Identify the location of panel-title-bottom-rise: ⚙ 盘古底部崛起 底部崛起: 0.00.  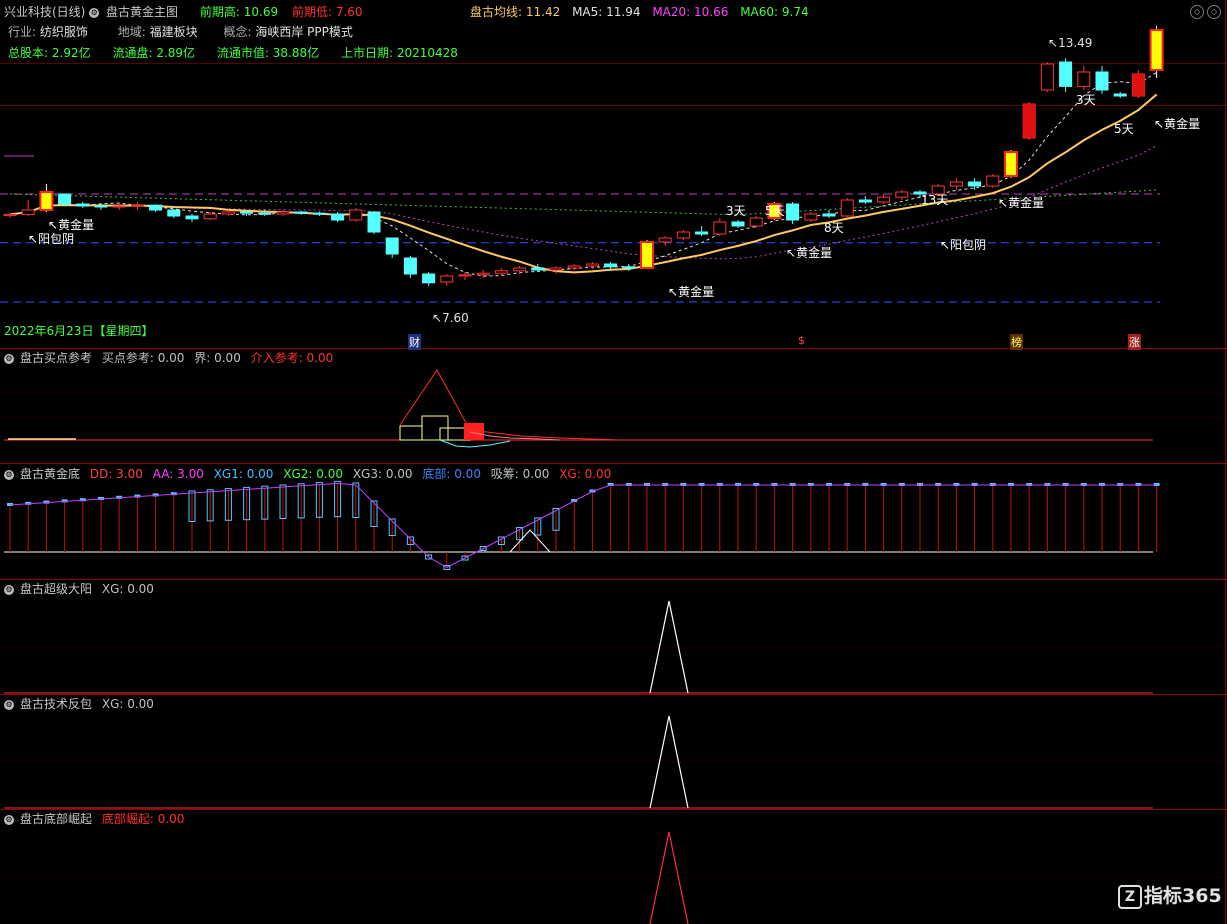
(97, 819).